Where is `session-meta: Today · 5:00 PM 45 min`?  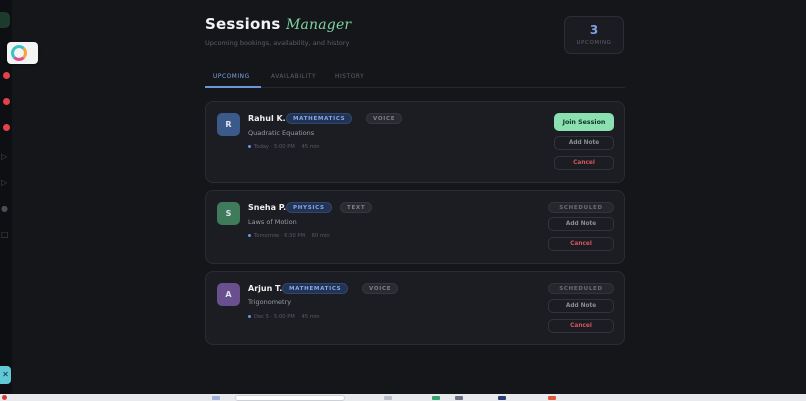 session-meta: Today · 5:00 PM 45 min is located at coordinates (284, 147).